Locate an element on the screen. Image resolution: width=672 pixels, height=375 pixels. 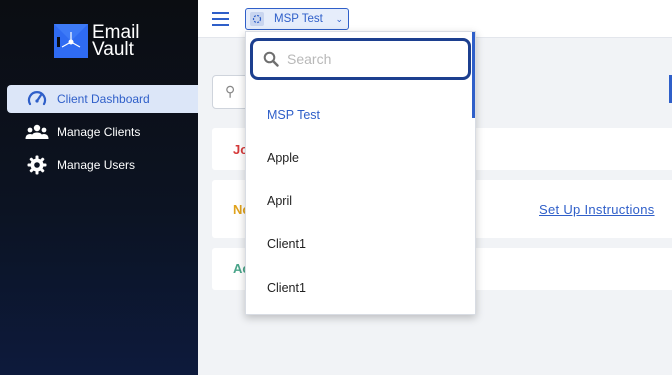
sidebar-item-label: Manage Clients is located at coordinates (99, 132).